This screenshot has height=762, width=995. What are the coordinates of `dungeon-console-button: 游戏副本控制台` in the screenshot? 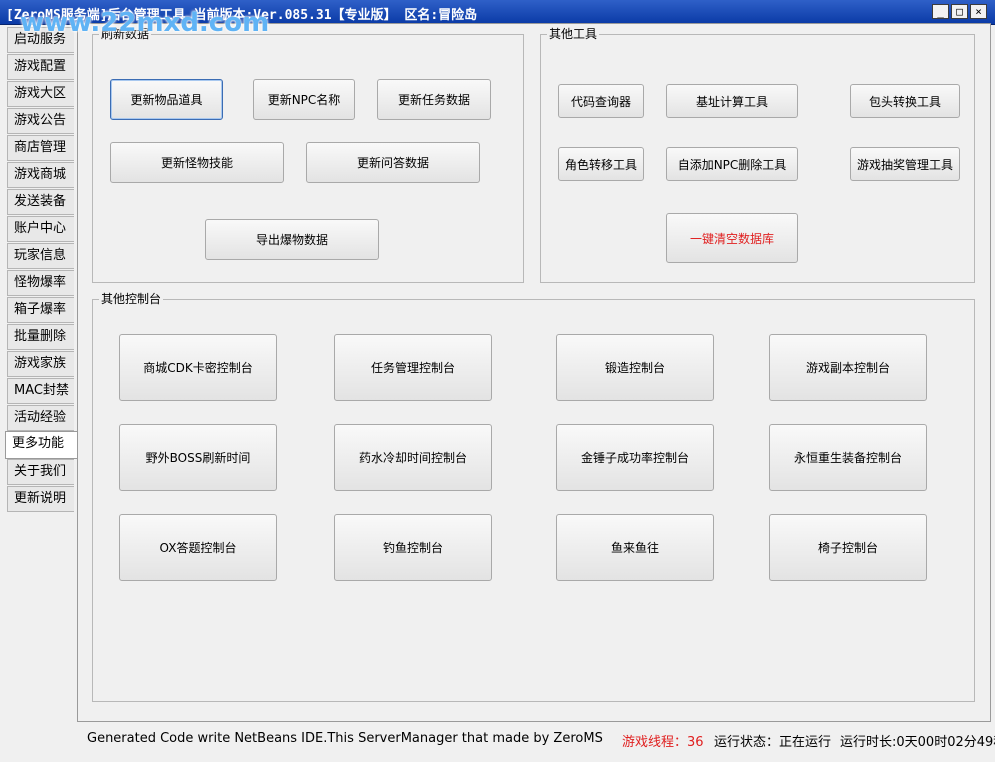 It's located at (848, 367).